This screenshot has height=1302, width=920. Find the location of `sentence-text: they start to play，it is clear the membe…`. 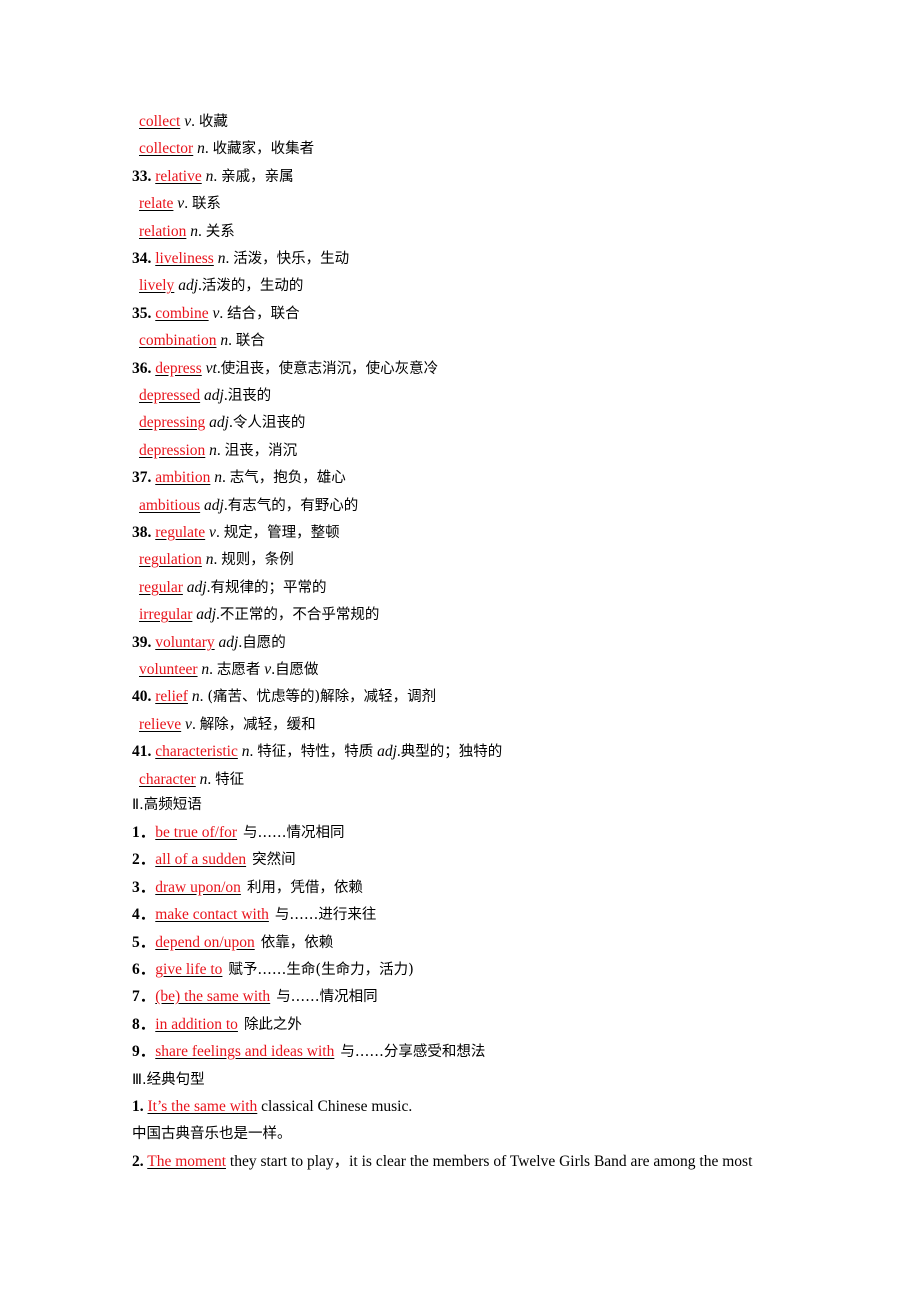

sentence-text: they start to play，it is clear the membe… is located at coordinates (489, 1161).